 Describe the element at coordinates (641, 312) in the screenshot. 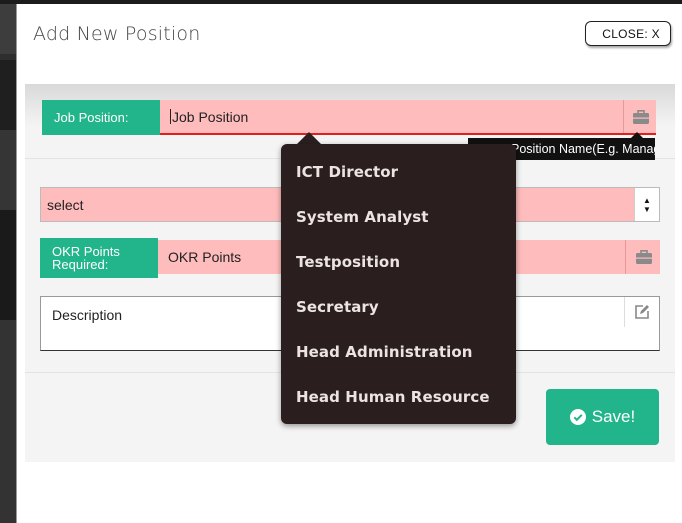

I see `edit-icon` at that location.